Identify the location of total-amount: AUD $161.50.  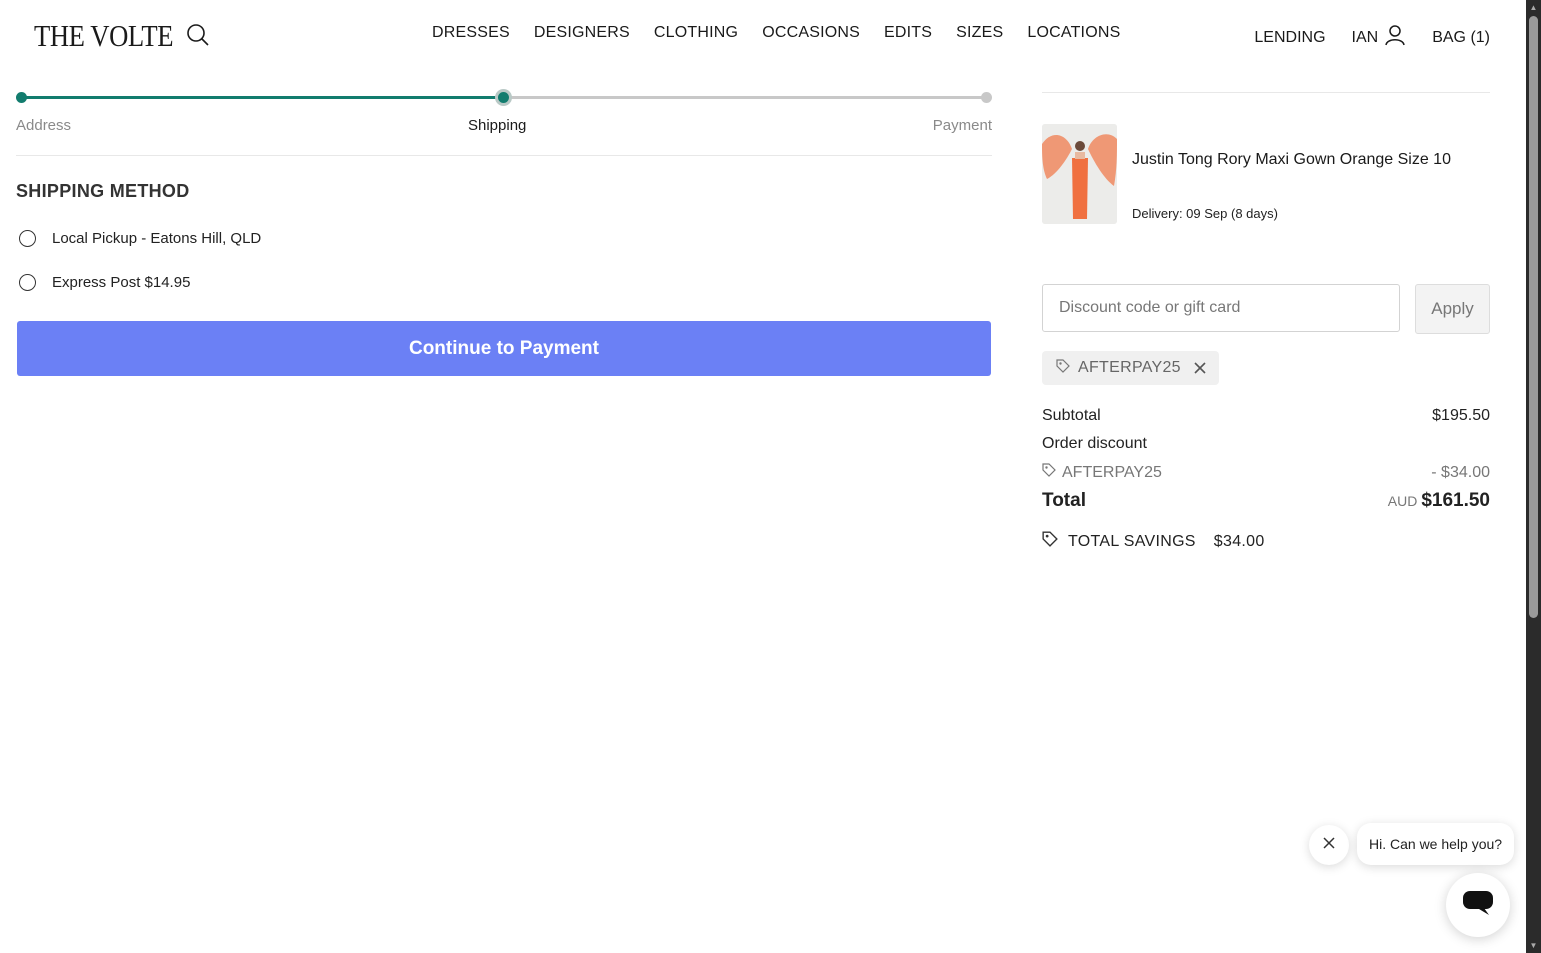
(1439, 501).